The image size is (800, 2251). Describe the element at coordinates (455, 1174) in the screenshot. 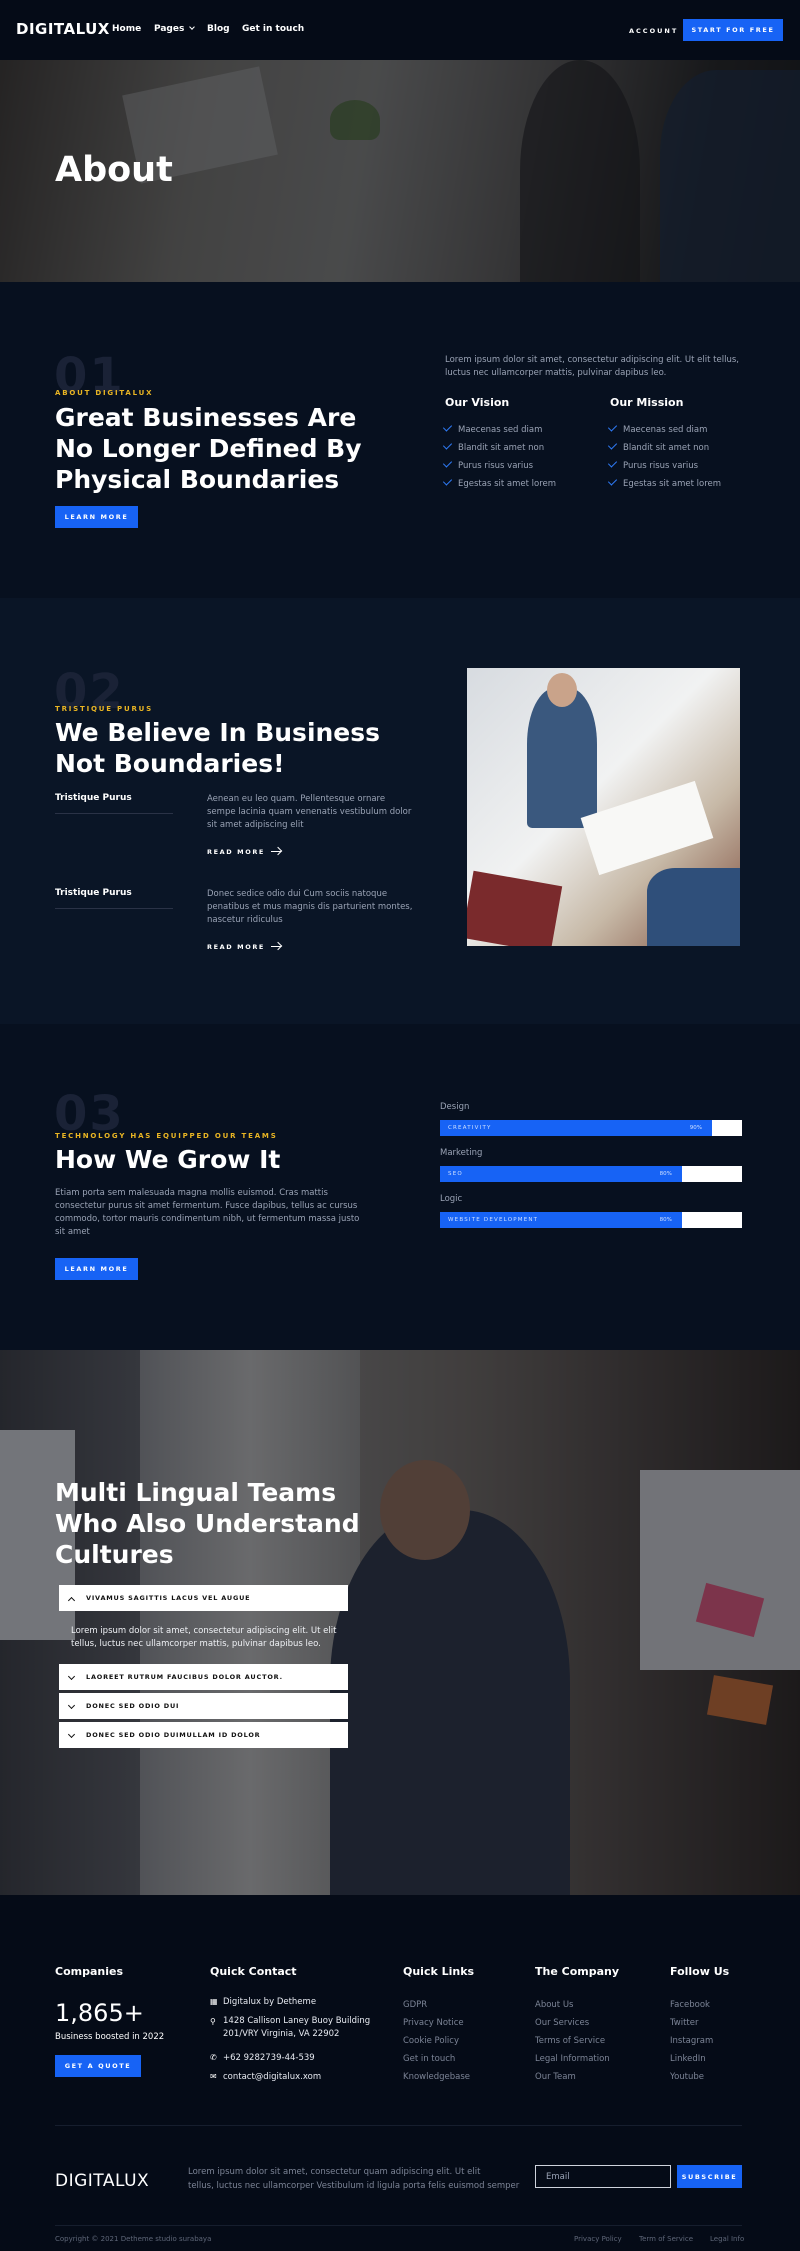

I see `progress-name: SEO` at that location.